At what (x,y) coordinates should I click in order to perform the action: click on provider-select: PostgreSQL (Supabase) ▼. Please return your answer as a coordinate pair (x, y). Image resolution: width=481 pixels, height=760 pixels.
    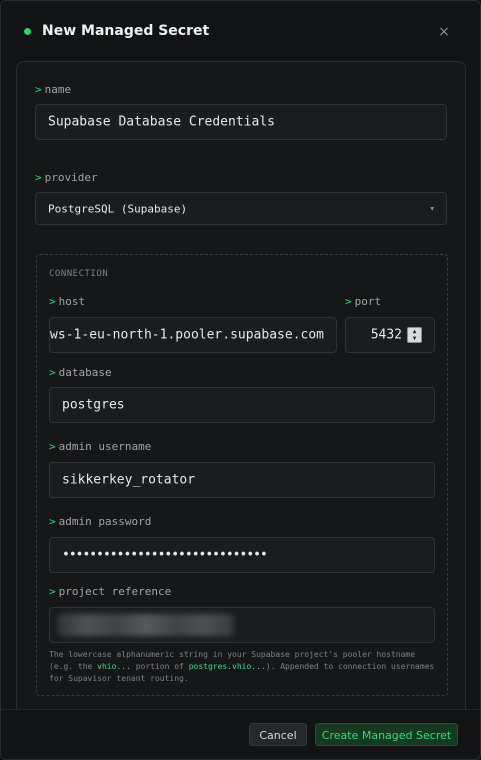
    Looking at the image, I should click on (241, 208).